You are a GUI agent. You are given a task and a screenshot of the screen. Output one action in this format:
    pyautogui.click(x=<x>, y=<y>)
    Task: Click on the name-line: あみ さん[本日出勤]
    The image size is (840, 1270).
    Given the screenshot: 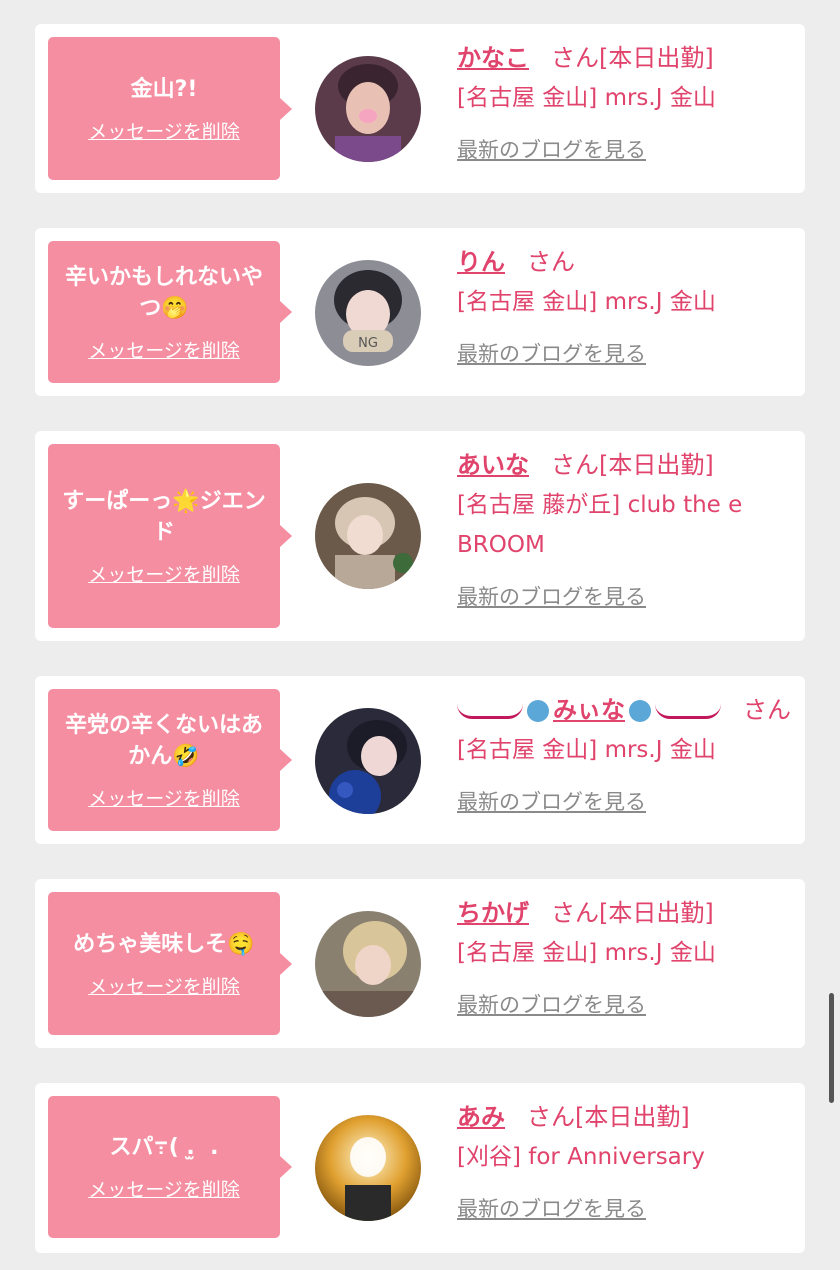 What is the action you would take?
    pyautogui.click(x=627, y=1117)
    